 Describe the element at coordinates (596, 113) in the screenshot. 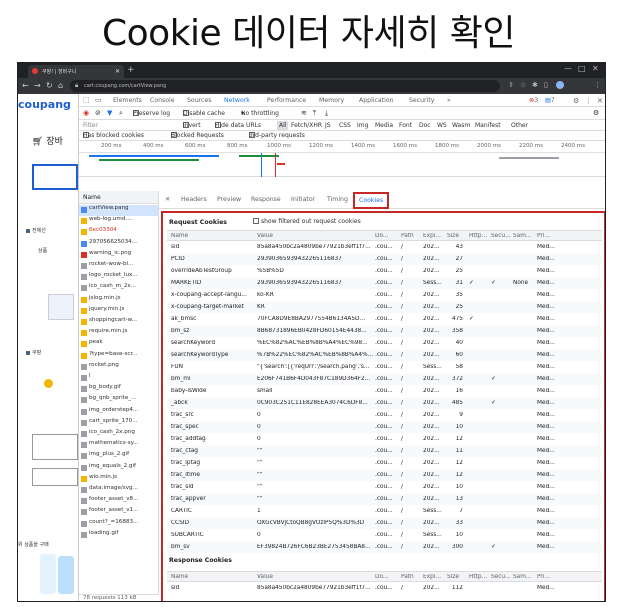

I see `network-settings-icon: ⚙` at that location.